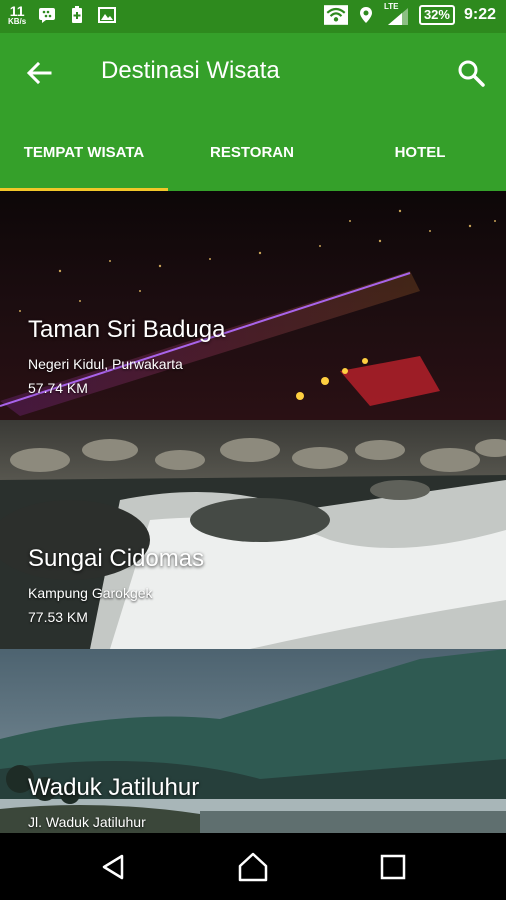 This screenshot has width=506, height=900. Describe the element at coordinates (335, 15) in the screenshot. I see `wifi-icon` at that location.